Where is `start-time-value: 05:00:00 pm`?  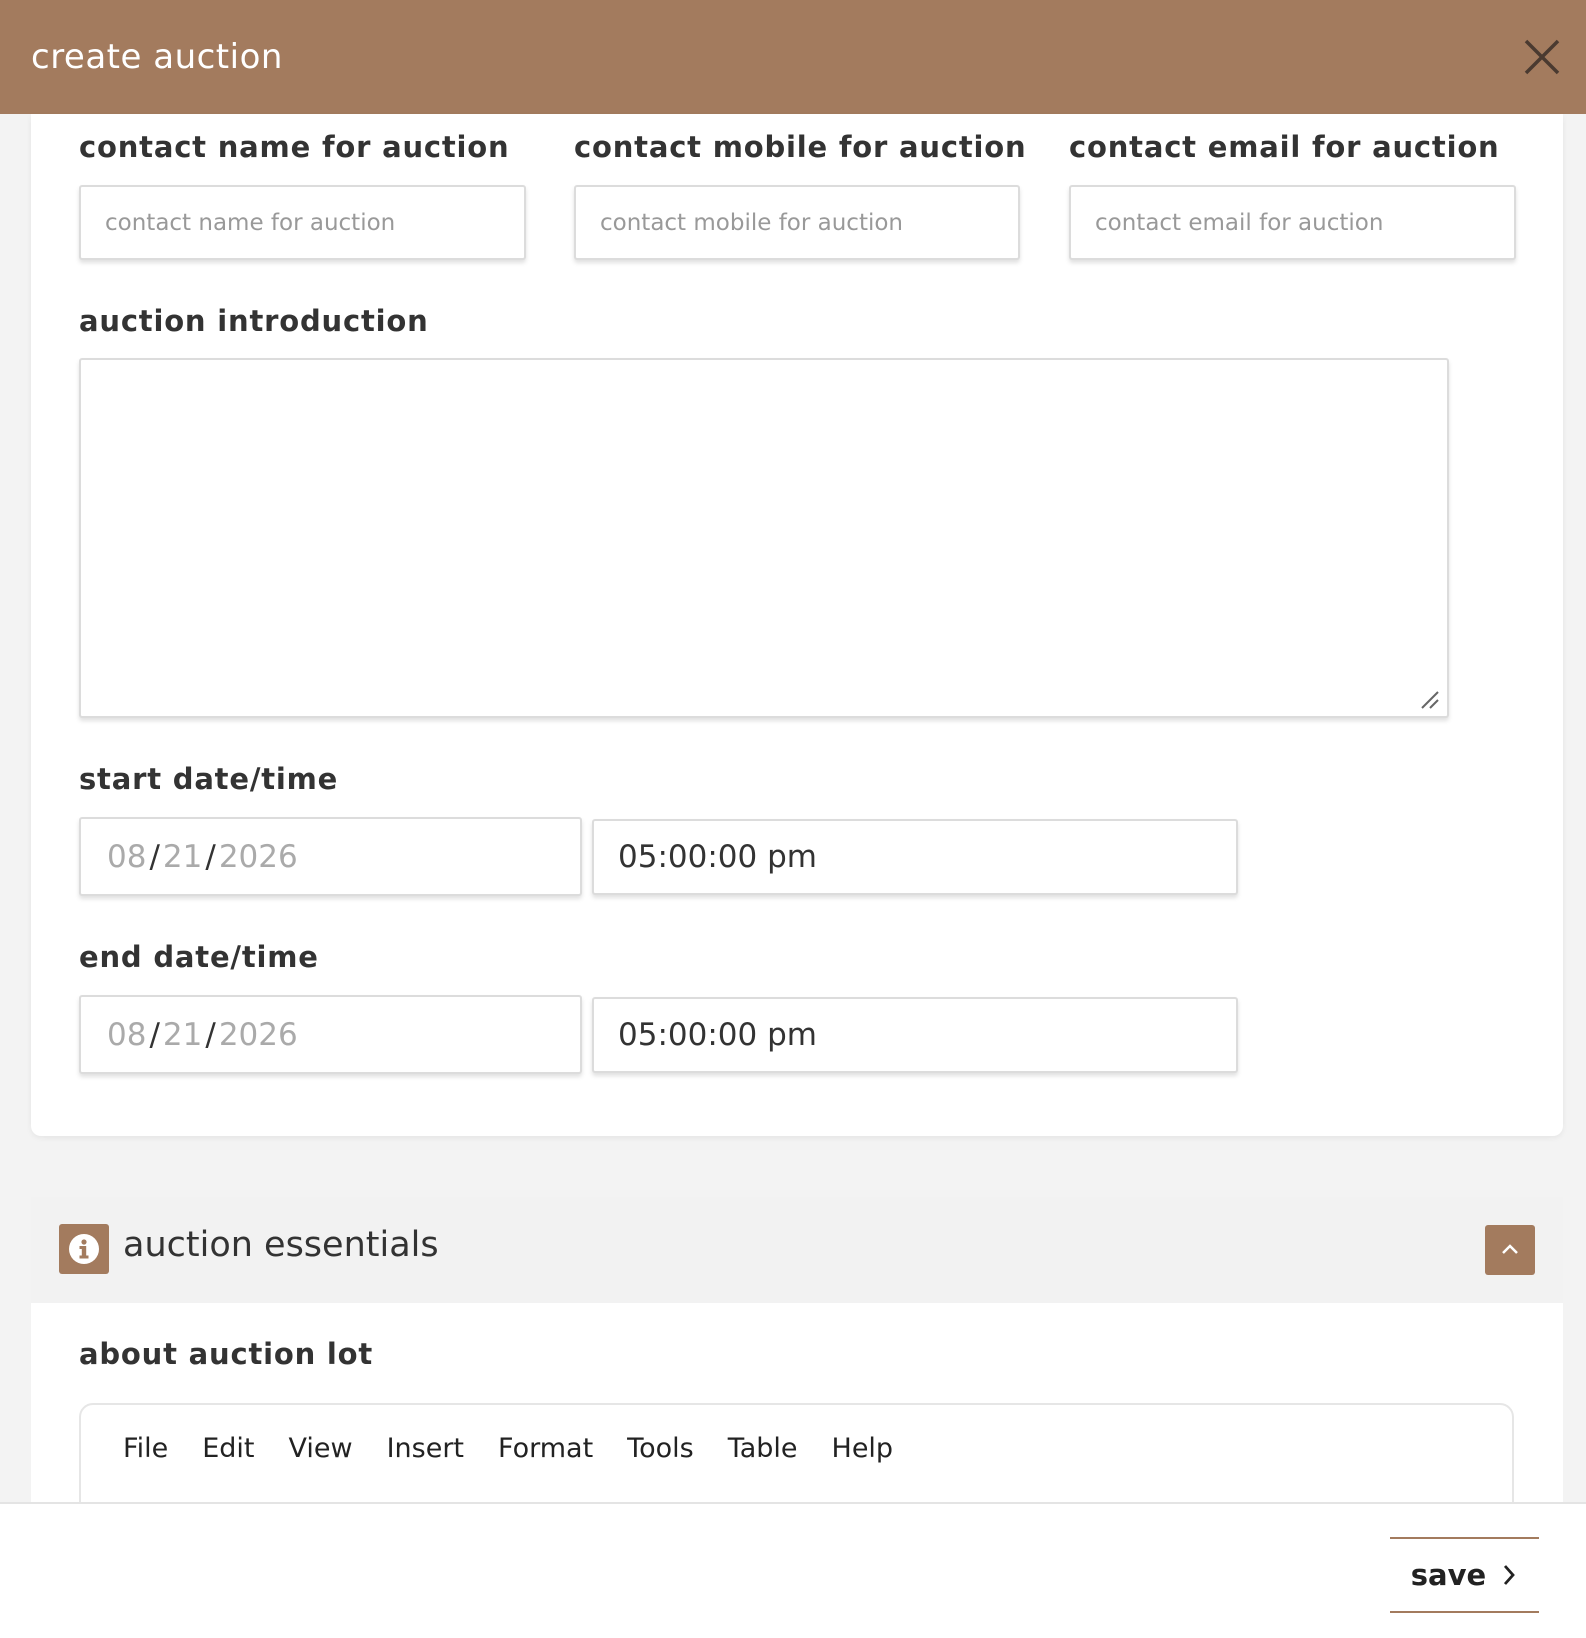
start-time-value: 05:00:00 pm is located at coordinates (717, 857).